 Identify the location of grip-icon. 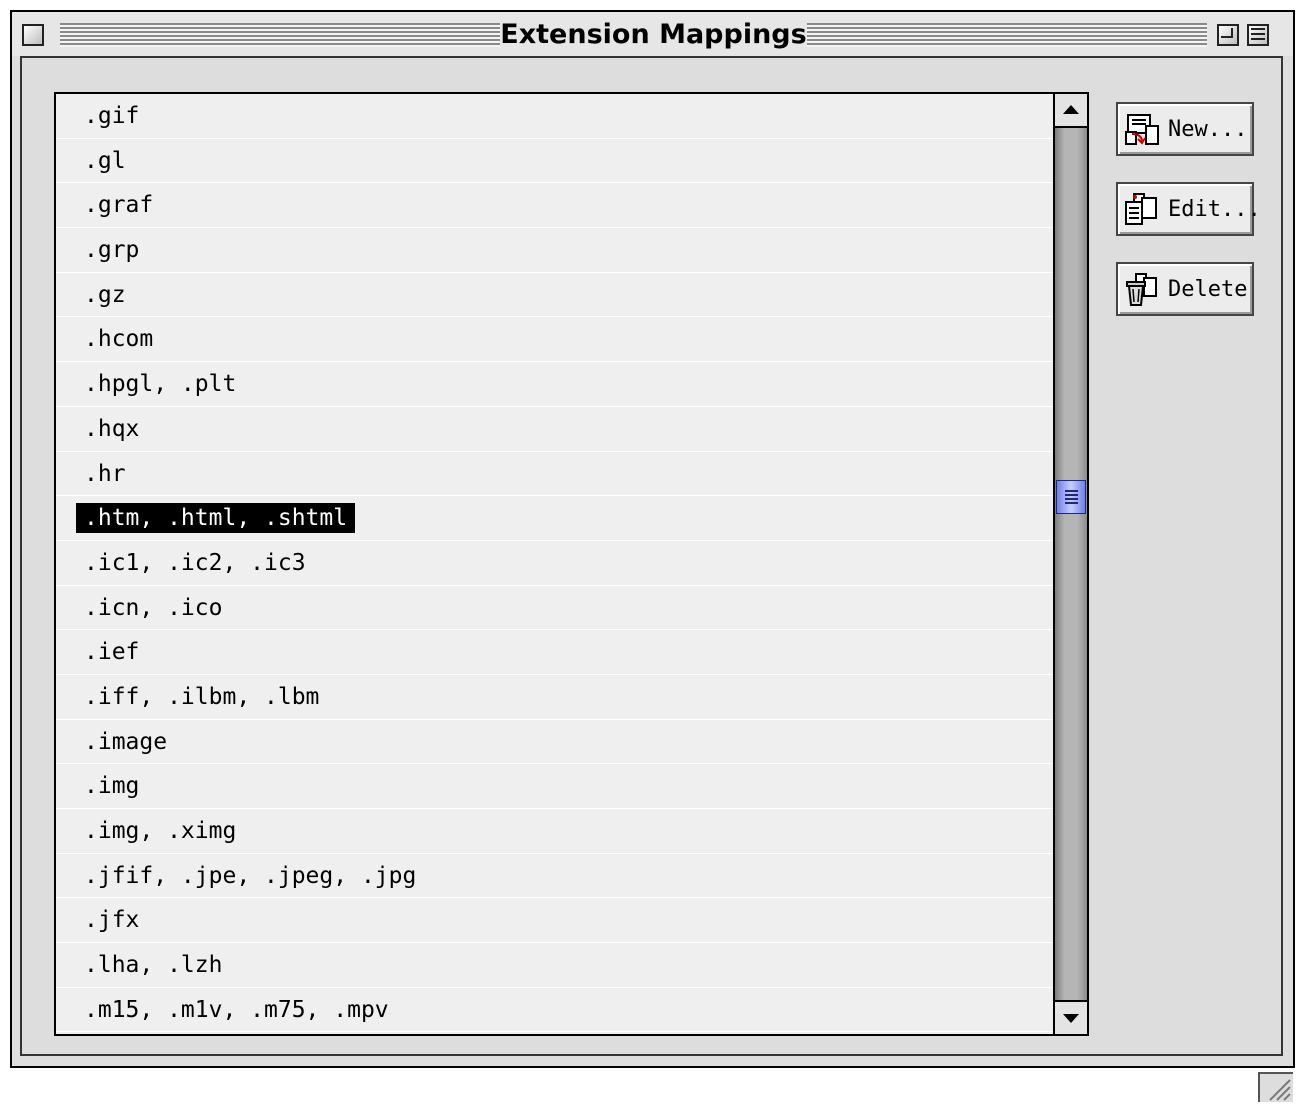
(1071, 497).